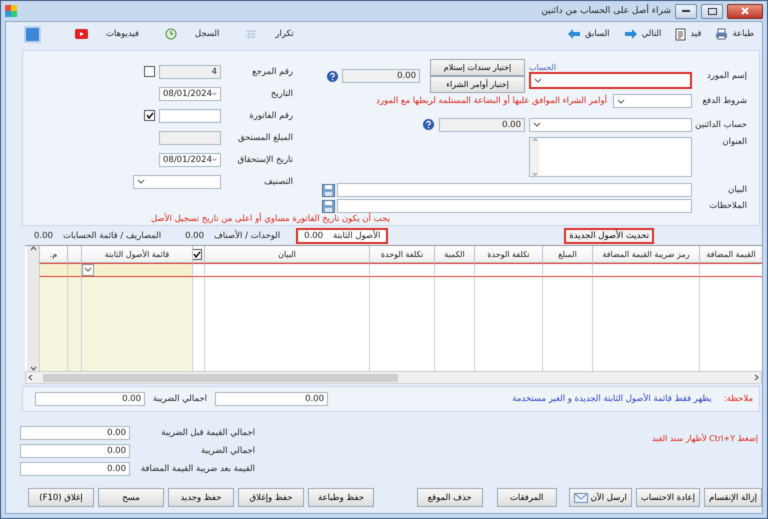 This screenshot has width=768, height=519. I want to click on action-button: حفظ وطباعة, so click(341, 497).